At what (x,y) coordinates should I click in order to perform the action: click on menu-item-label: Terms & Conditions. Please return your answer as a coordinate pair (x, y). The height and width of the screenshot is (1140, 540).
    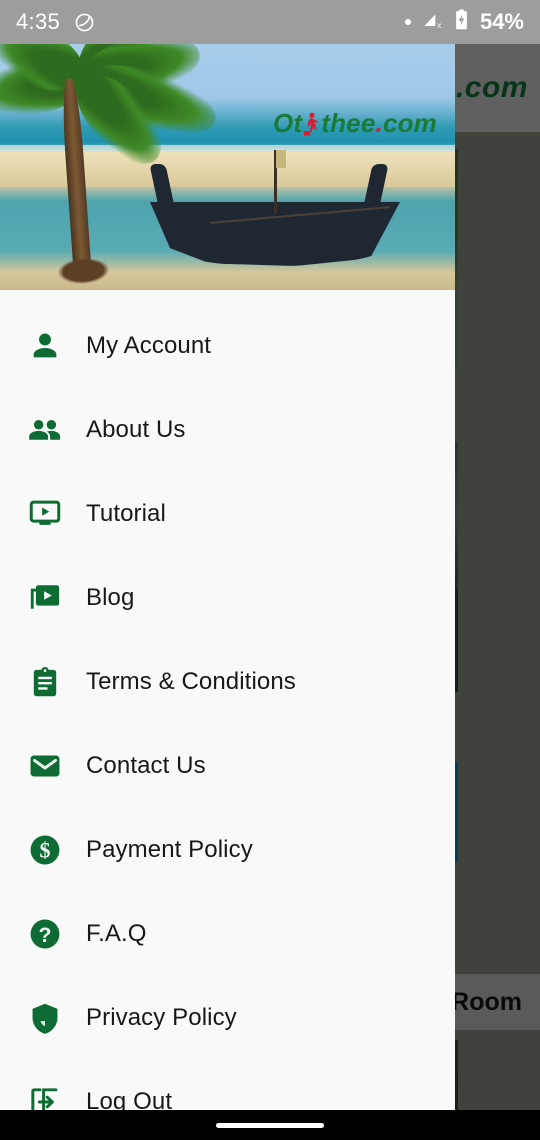
    Looking at the image, I should click on (191, 681).